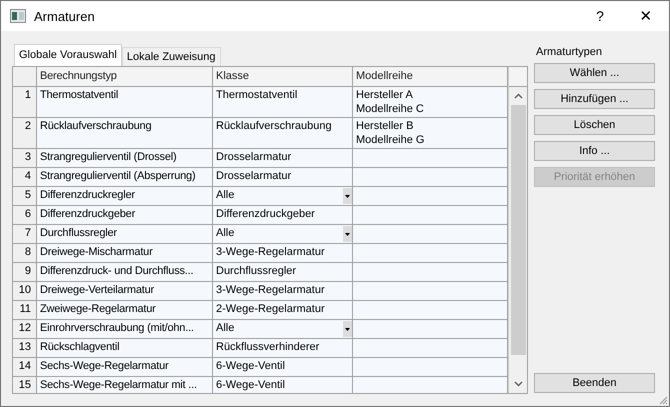 The height and width of the screenshot is (407, 670). I want to click on cell-text: Modellreihe C, so click(390, 109).